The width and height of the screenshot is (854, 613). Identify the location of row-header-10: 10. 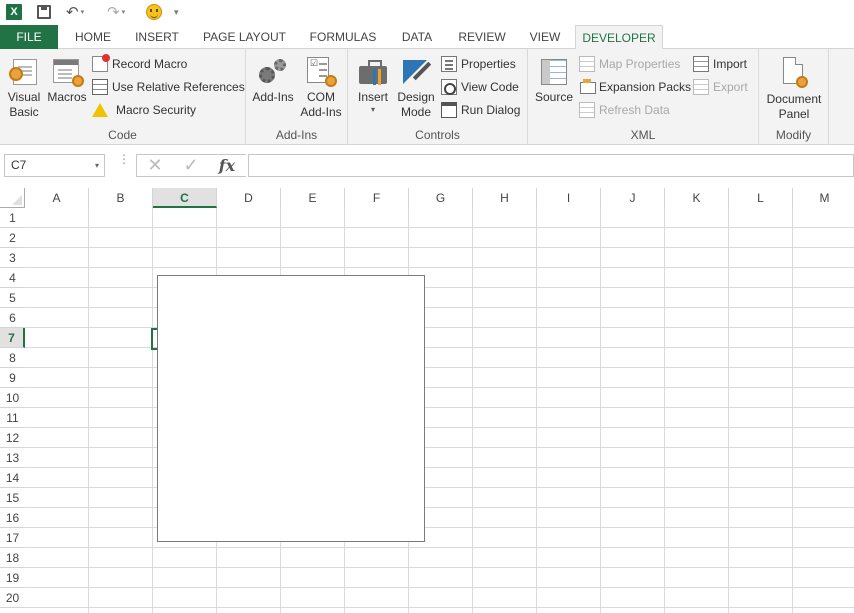
(12, 398).